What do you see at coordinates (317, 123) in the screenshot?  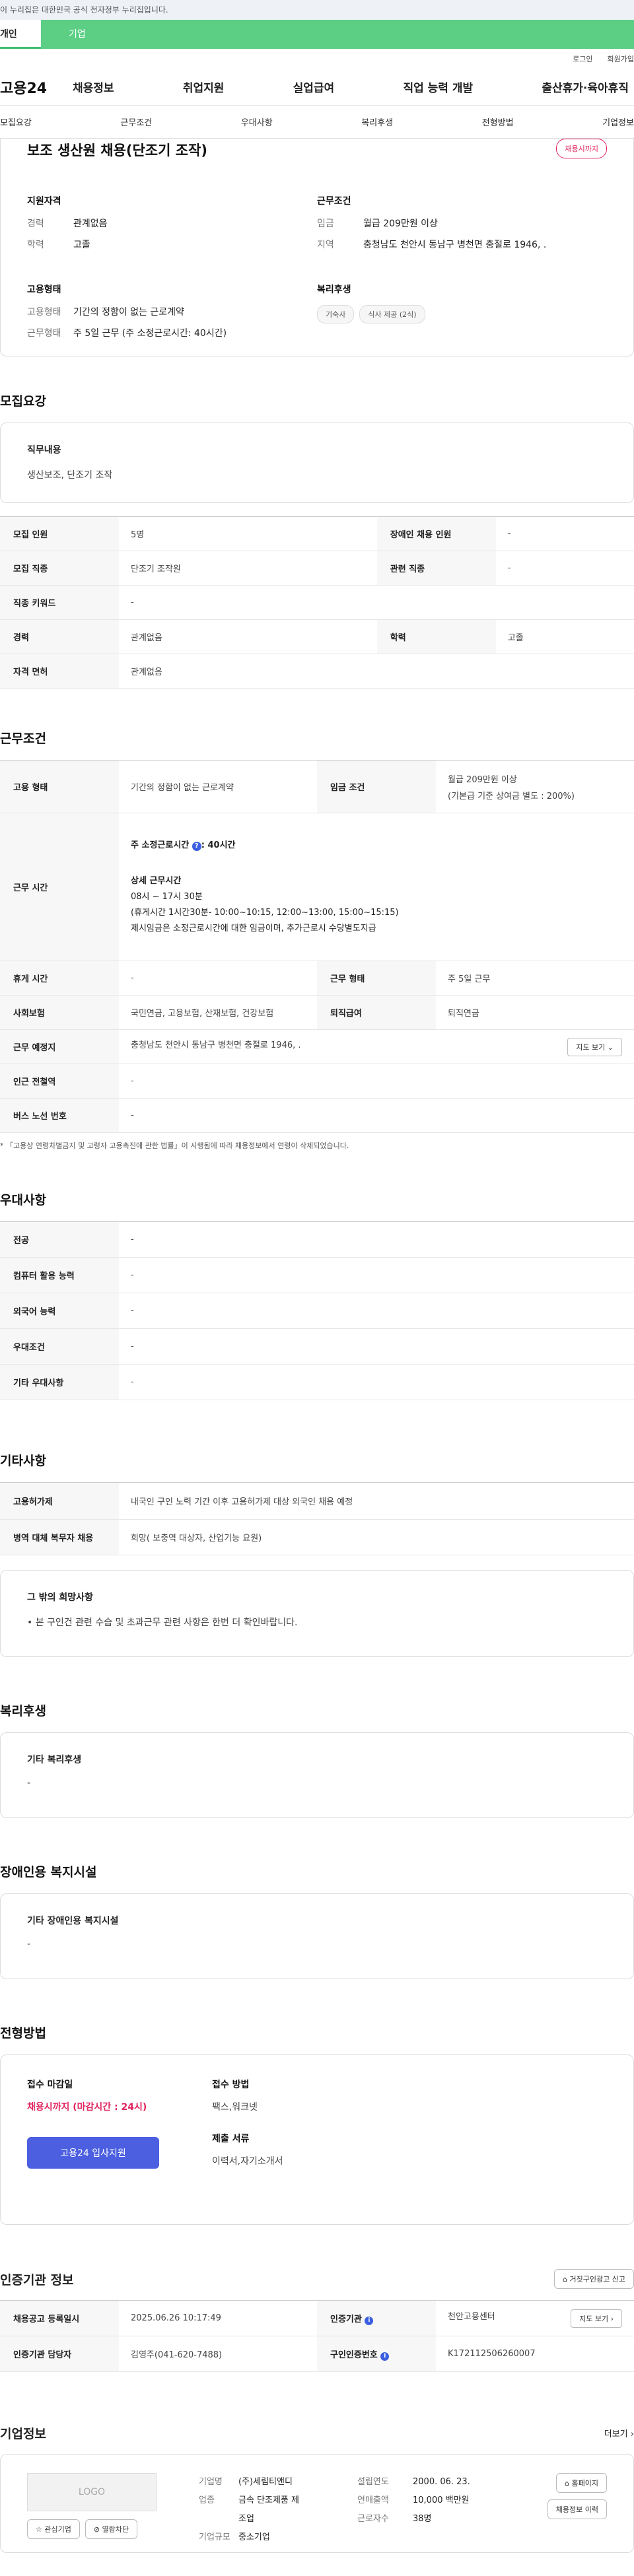 I see `section-tabs: 모집요강 근무조건 우대사항 복리후생 전형방법 기업정보` at bounding box center [317, 123].